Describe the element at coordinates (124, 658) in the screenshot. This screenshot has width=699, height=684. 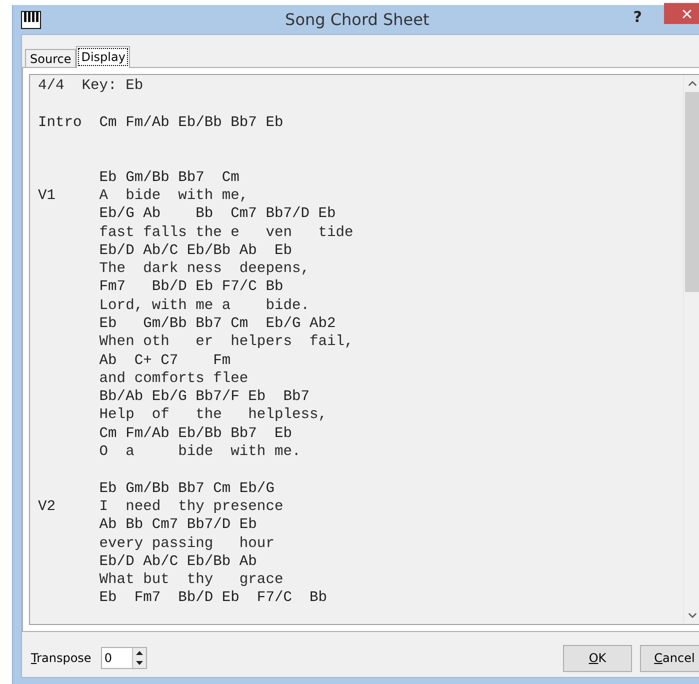
I see `transpose-spinbox: 0` at that location.